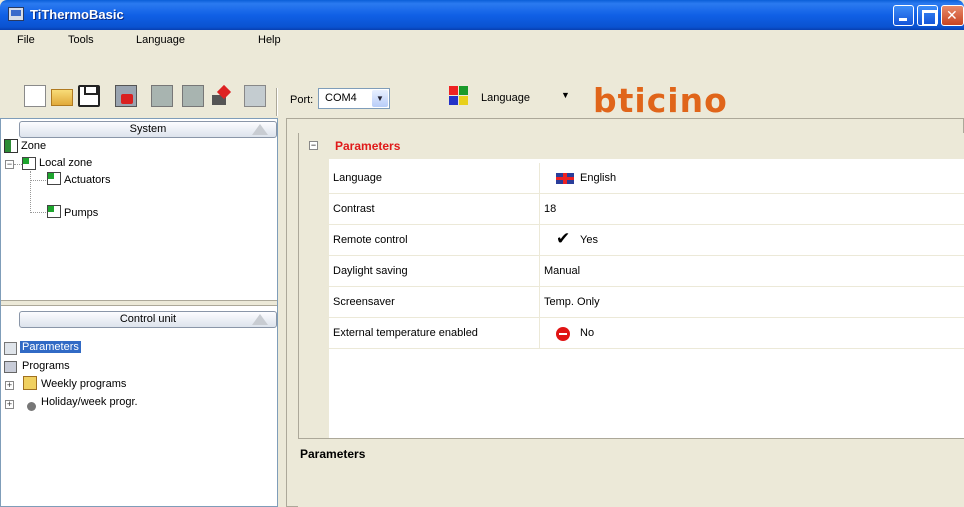 This screenshot has width=964, height=507. I want to click on pumps-icon, so click(54, 211).